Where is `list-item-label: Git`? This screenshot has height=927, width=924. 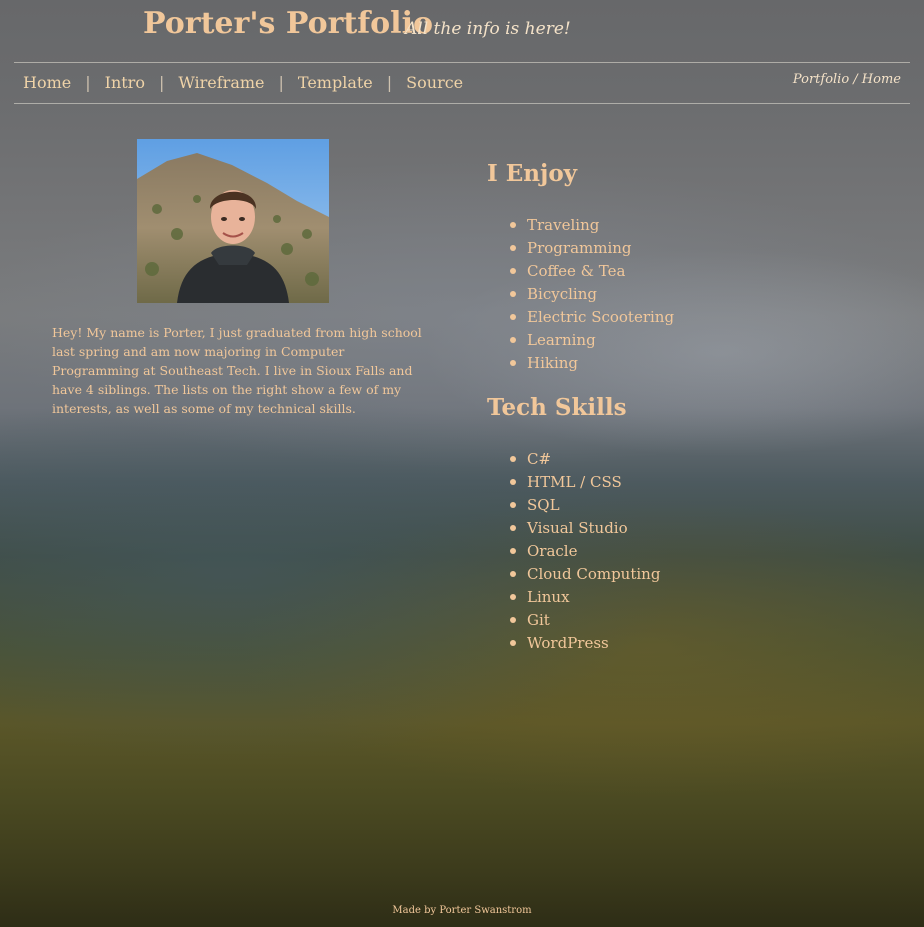
list-item-label: Git is located at coordinates (538, 620).